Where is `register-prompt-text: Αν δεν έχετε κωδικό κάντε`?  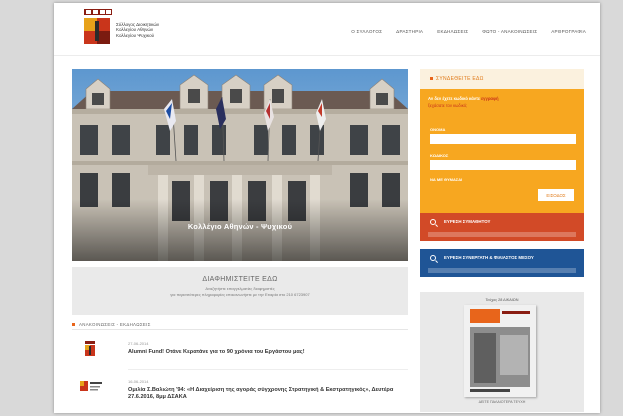 register-prompt-text: Αν δεν έχετε κωδικό κάντε is located at coordinates (454, 98).